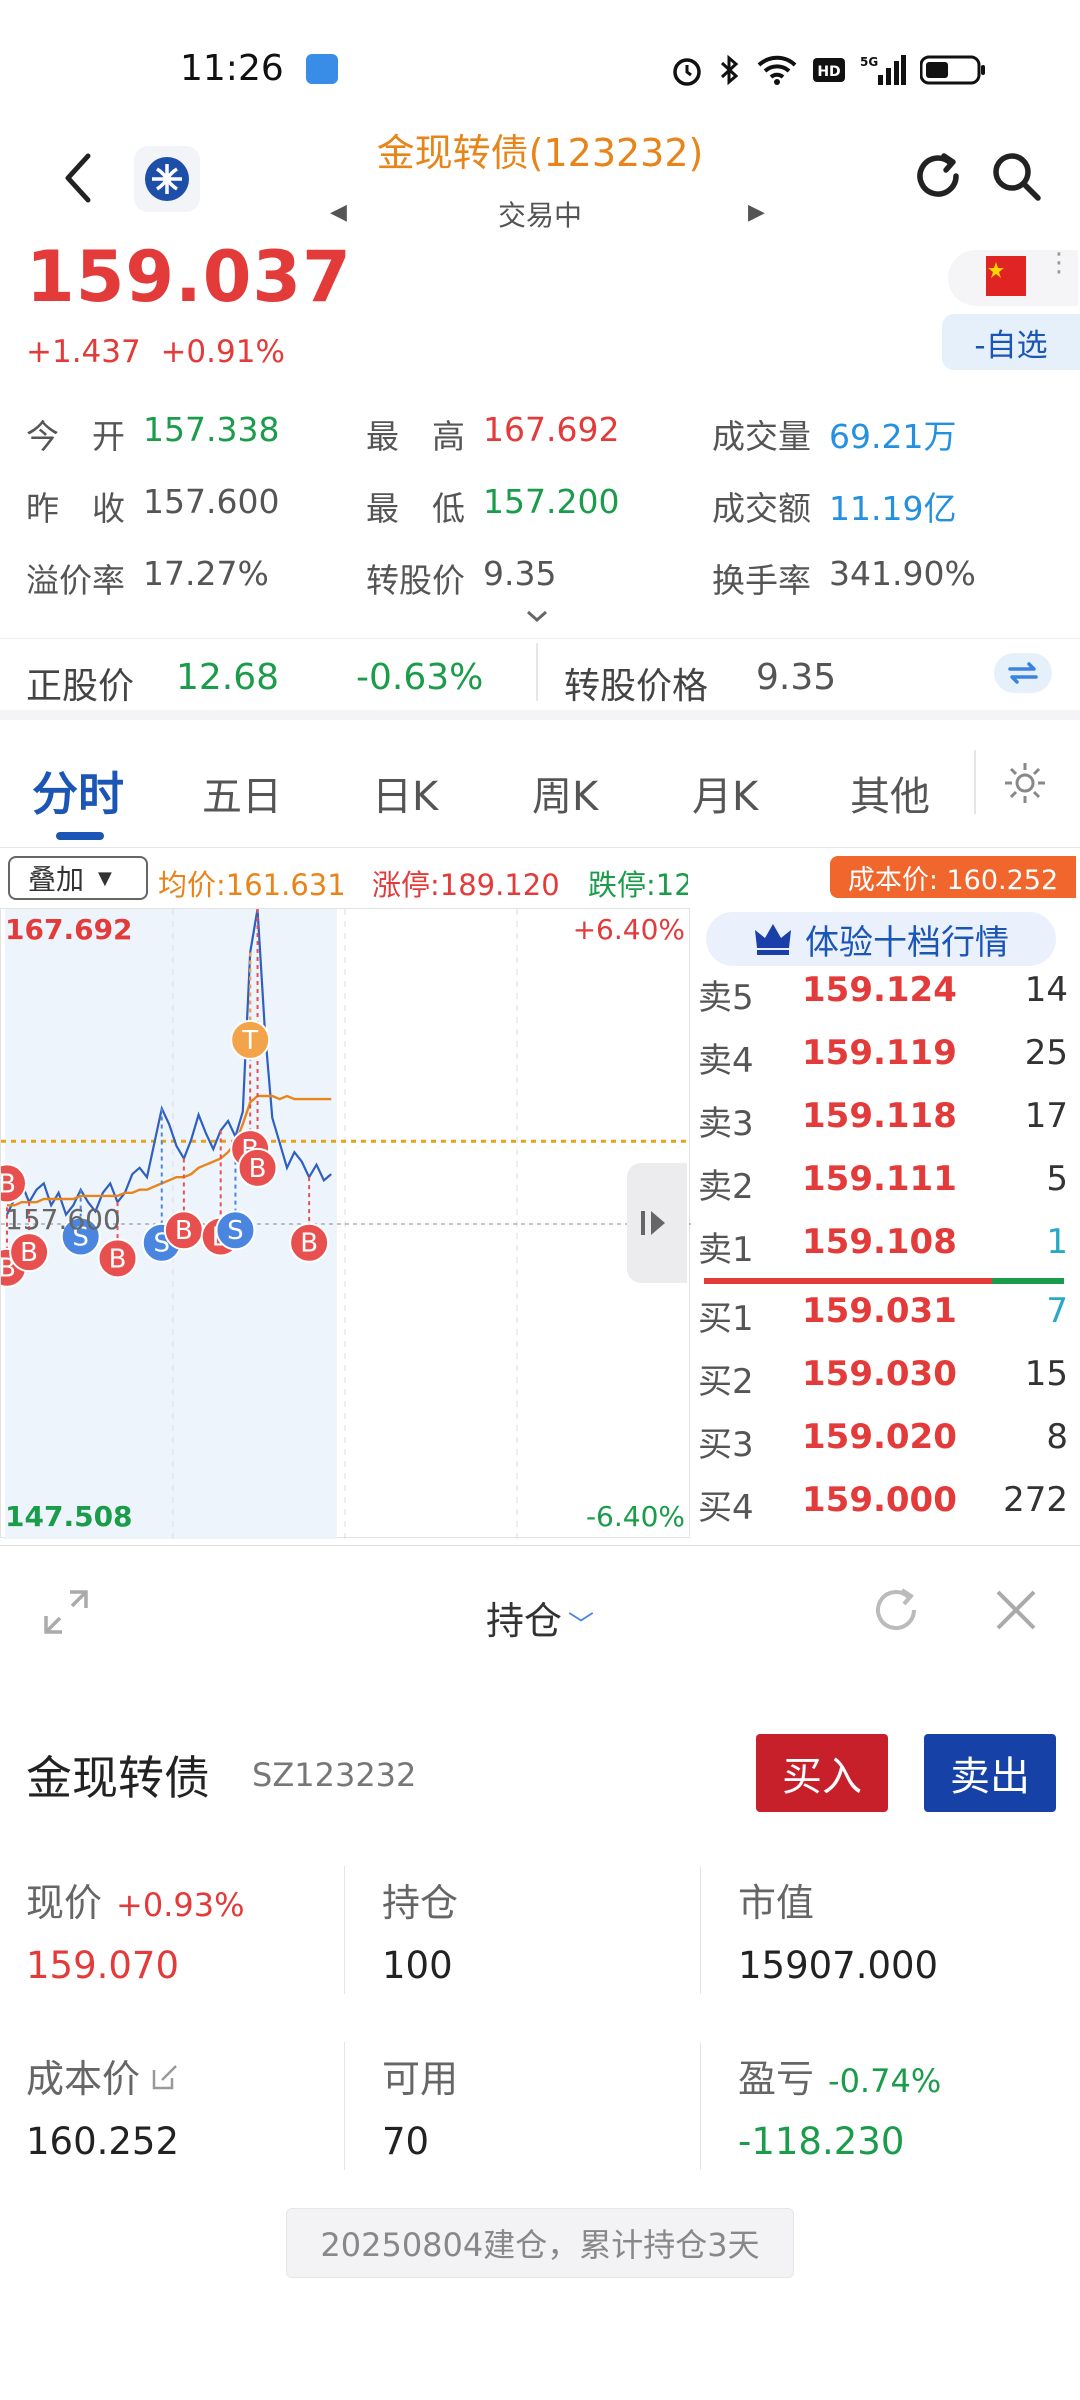  I want to click on hd-icon: HD, so click(829, 70).